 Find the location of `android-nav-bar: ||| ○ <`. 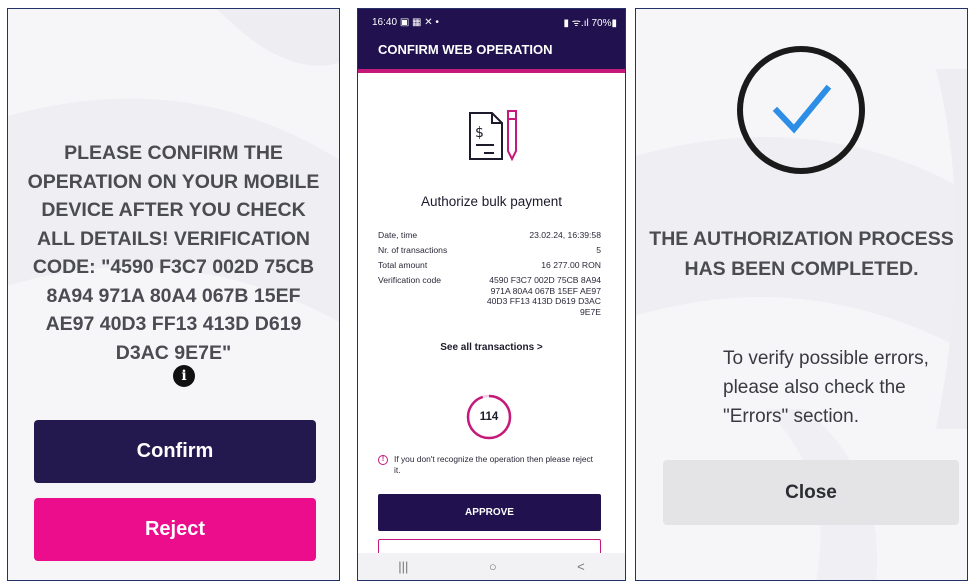

android-nav-bar: ||| ○ < is located at coordinates (491, 566).